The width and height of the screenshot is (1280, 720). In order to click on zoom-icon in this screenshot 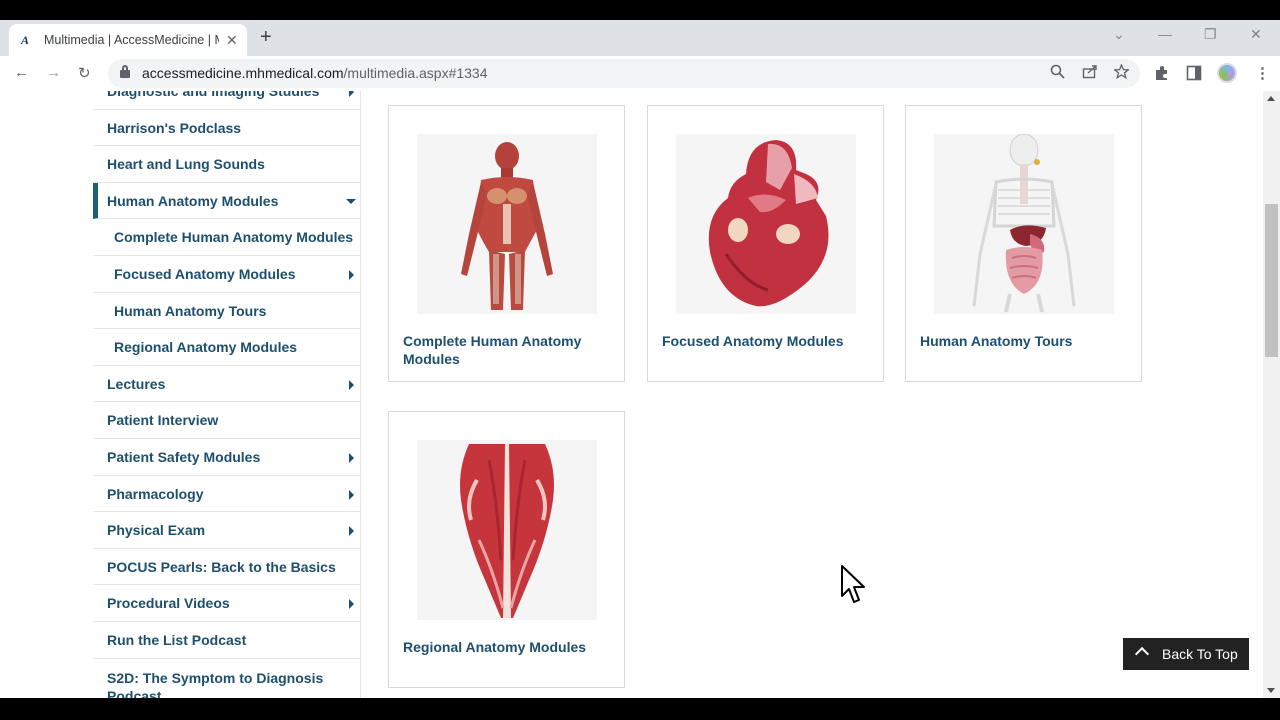, I will do `click(1057, 73)`.